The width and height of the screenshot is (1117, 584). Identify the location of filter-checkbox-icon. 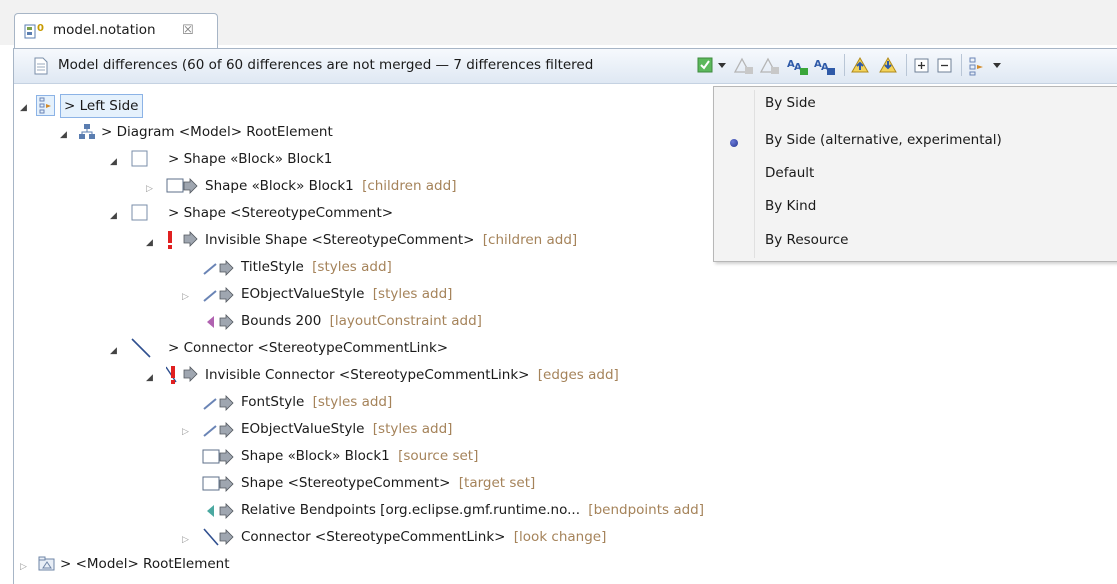
(705, 65).